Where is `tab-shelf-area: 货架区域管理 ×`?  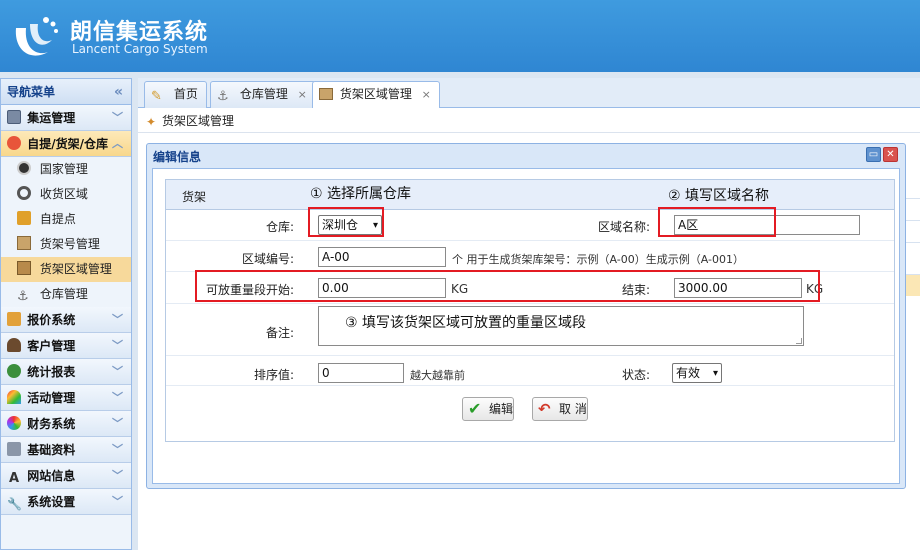
tab-shelf-area: 货架区域管理 × is located at coordinates (376, 95).